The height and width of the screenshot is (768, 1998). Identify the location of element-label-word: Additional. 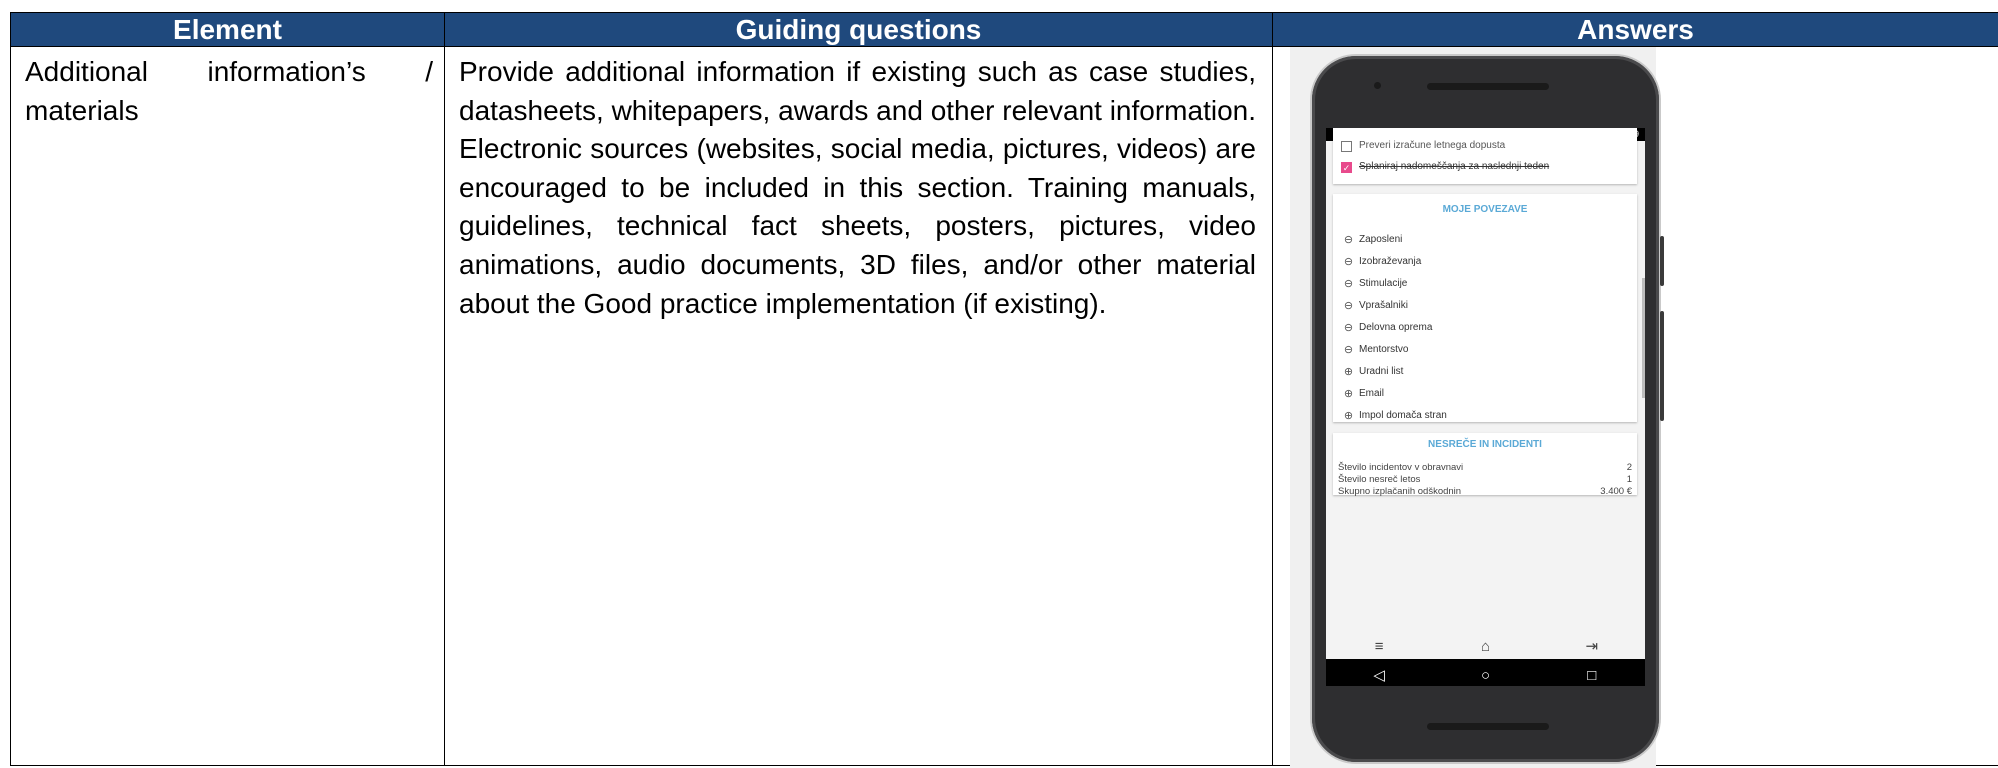
(86, 72).